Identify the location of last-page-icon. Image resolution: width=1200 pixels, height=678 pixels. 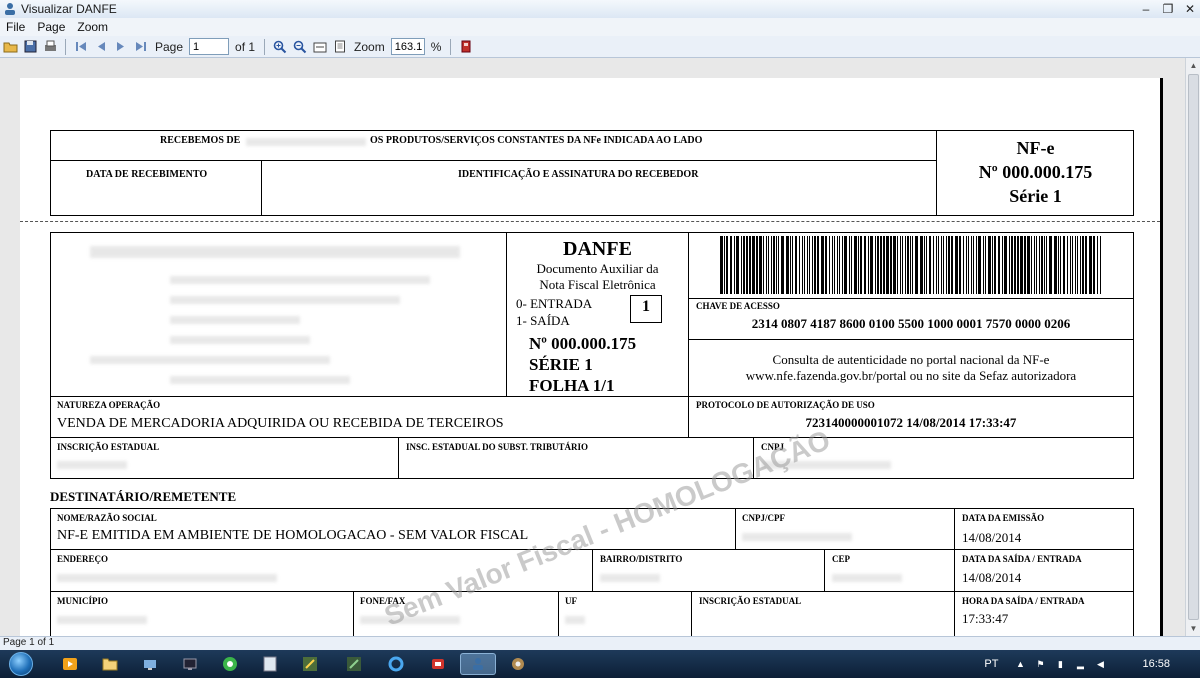
(140, 46).